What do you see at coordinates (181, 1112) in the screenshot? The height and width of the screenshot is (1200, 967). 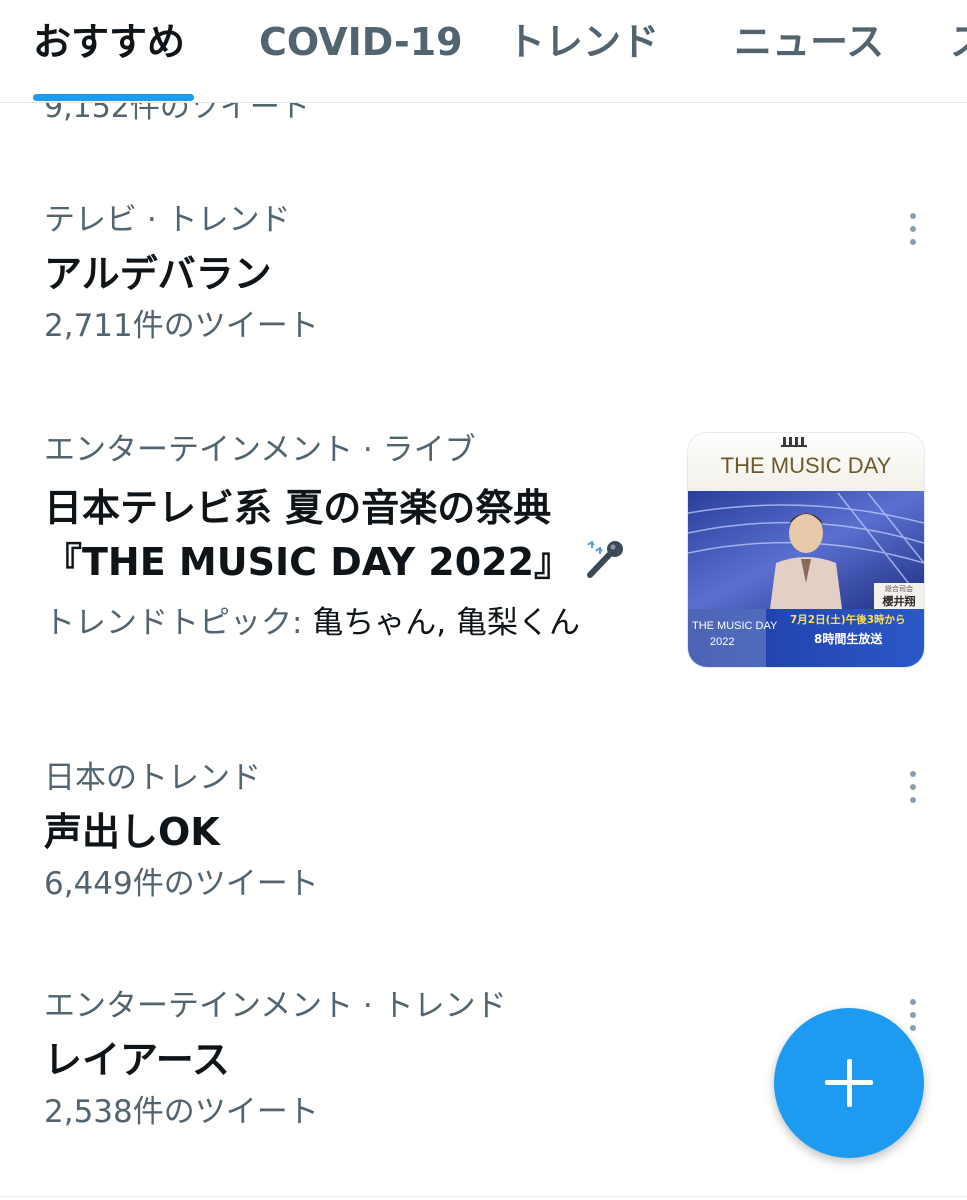 I see `trend-tweet-count: 2,538件のツイート` at bounding box center [181, 1112].